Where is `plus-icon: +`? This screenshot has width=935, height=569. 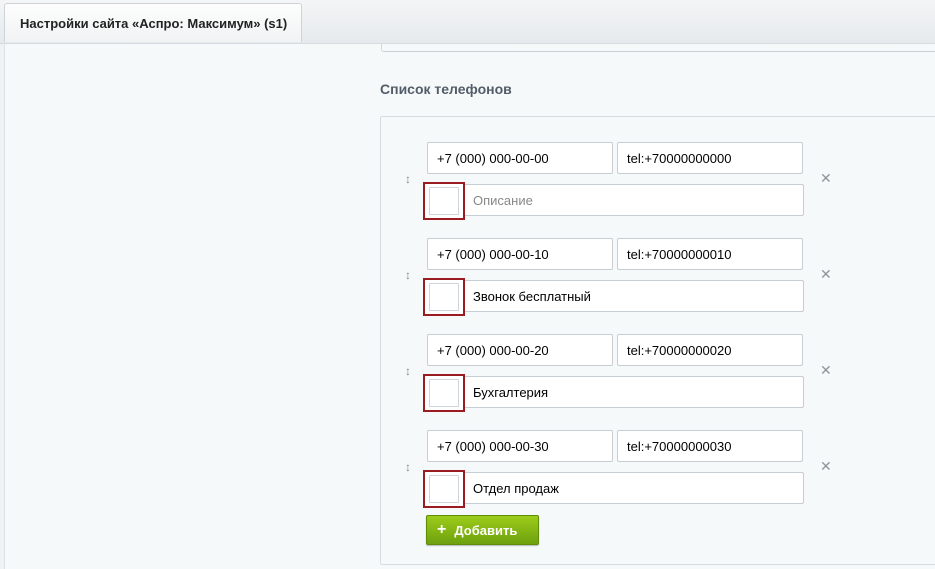 plus-icon: + is located at coordinates (442, 529).